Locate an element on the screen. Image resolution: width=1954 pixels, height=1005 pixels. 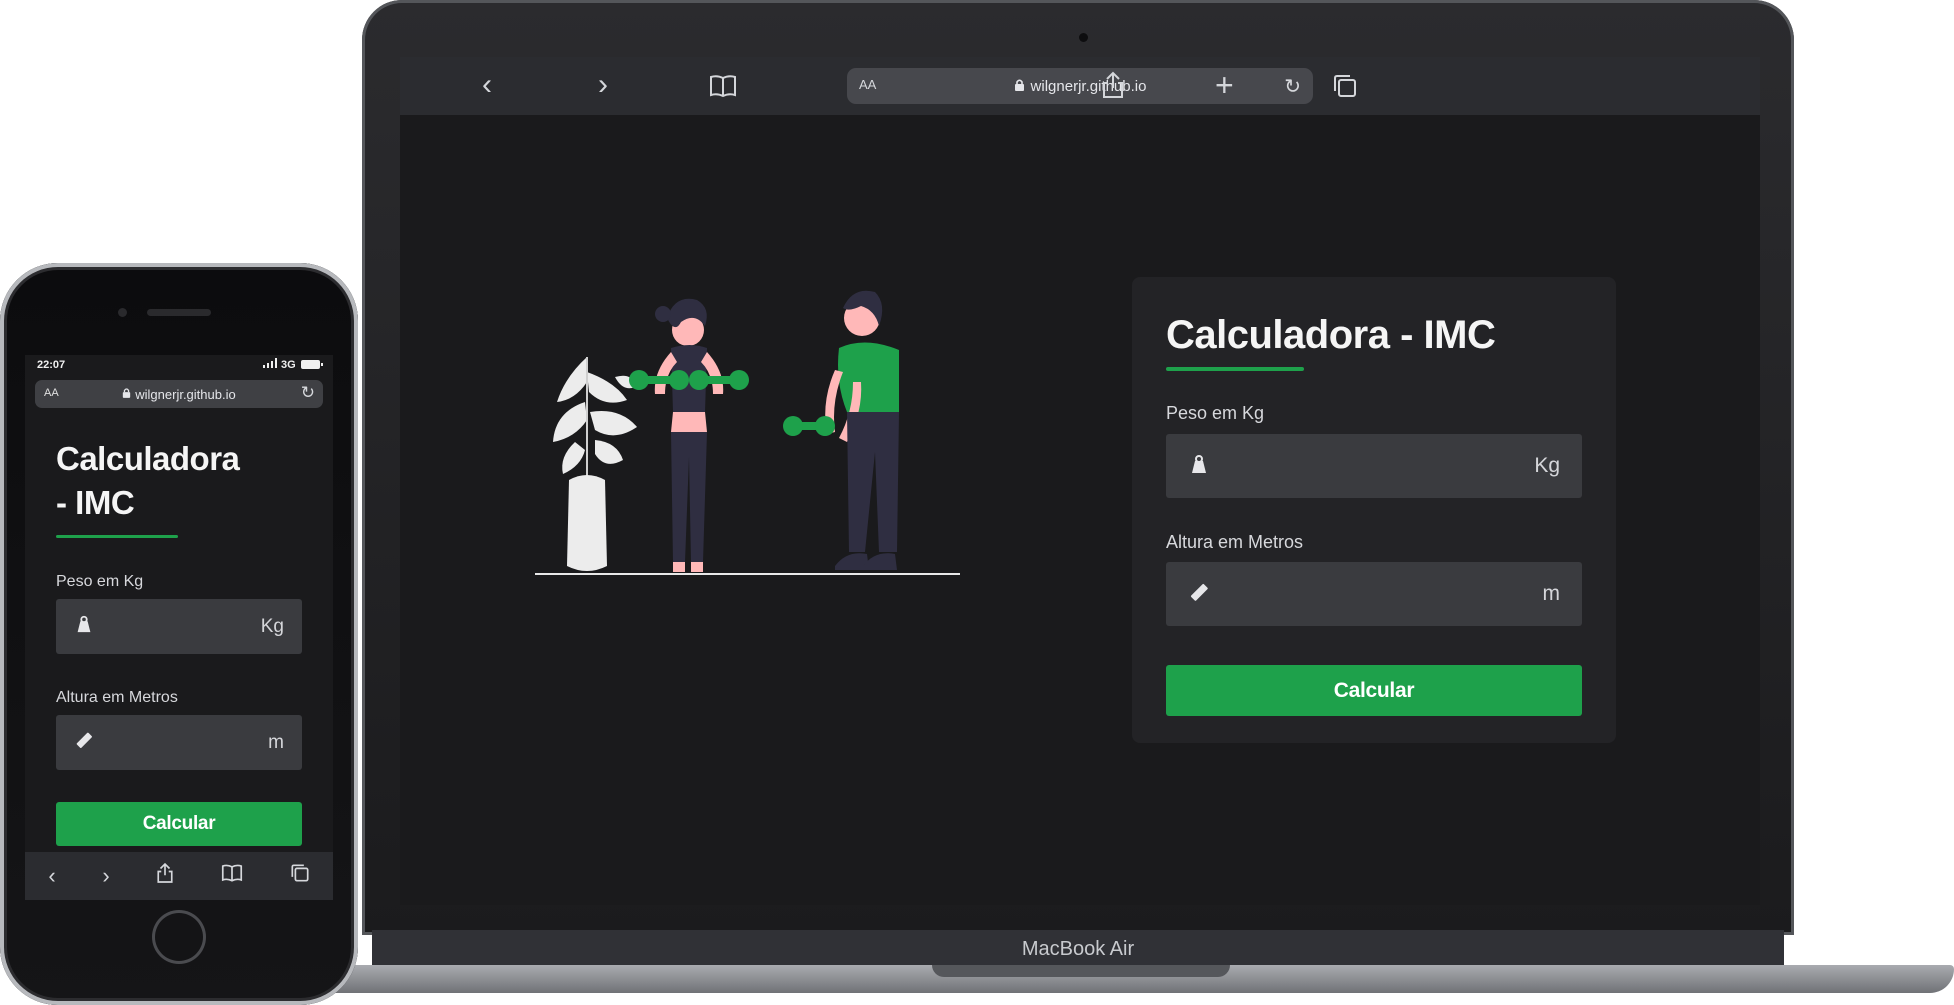
status-time: 22:07 is located at coordinates (51, 365).